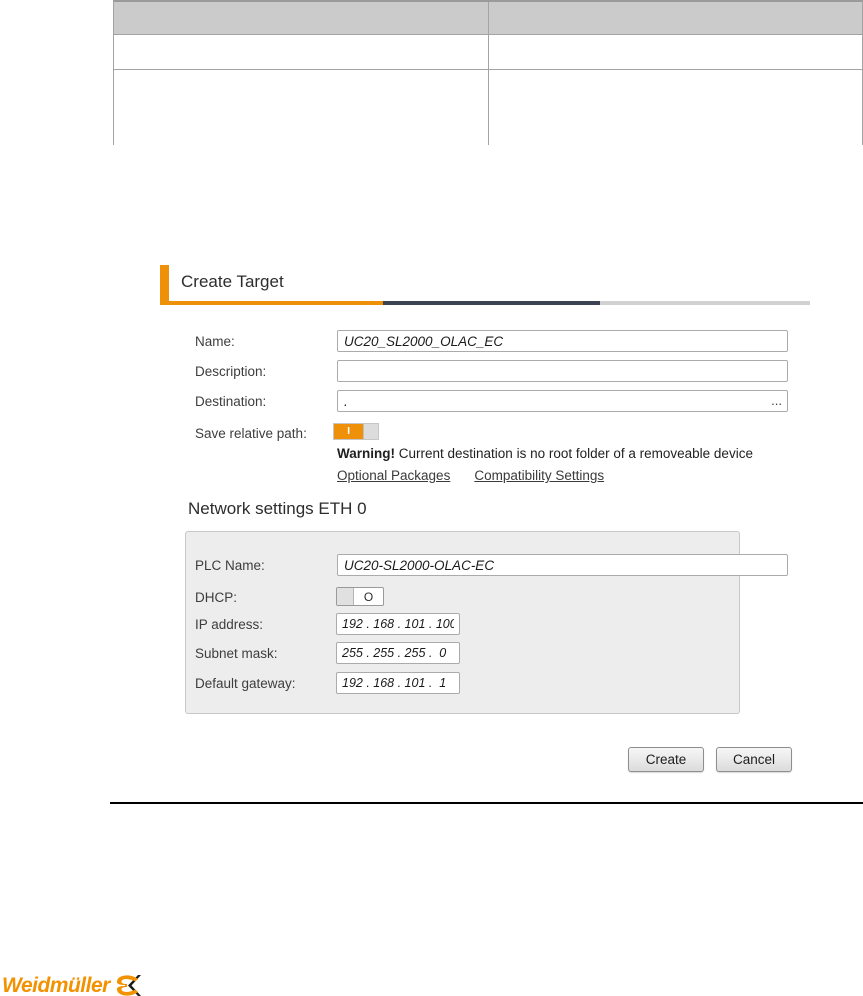 This screenshot has width=863, height=996. Describe the element at coordinates (398, 624) in the screenshot. I see `ip-address-input` at that location.